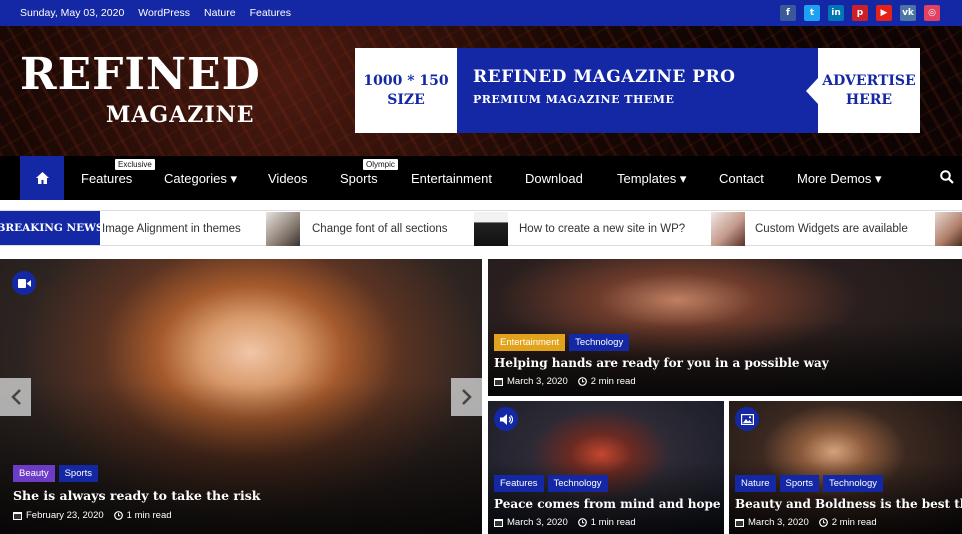 Image resolution: width=962 pixels, height=534 pixels. I want to click on slider-next-button, so click(466, 397).